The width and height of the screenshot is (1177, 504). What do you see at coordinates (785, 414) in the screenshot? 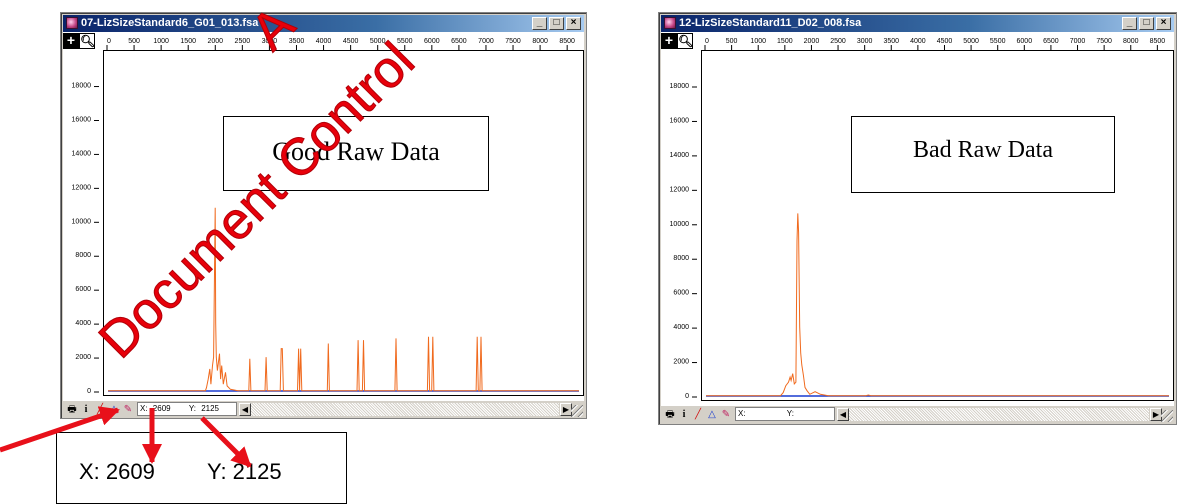
I see `coordinate-readout: X: Y:` at bounding box center [785, 414].